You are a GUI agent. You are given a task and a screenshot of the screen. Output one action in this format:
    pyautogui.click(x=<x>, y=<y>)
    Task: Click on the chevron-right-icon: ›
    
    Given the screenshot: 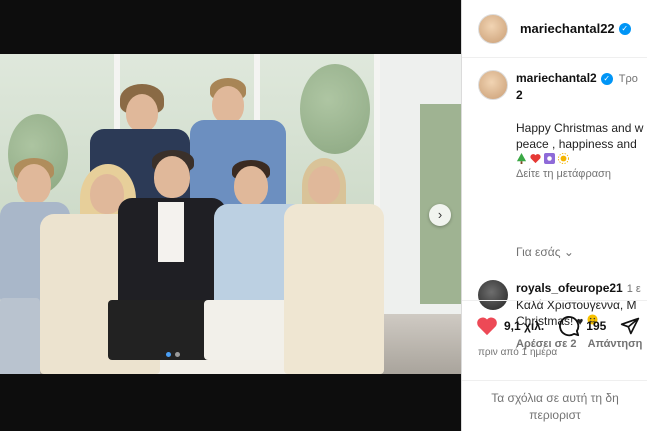 What is the action you would take?
    pyautogui.click(x=440, y=214)
    